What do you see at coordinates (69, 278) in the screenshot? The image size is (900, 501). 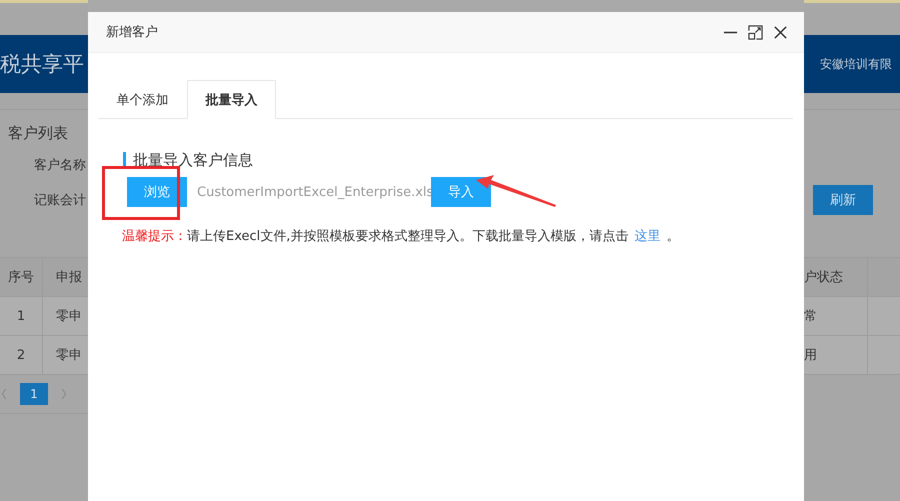 I see `column-header: 申报` at bounding box center [69, 278].